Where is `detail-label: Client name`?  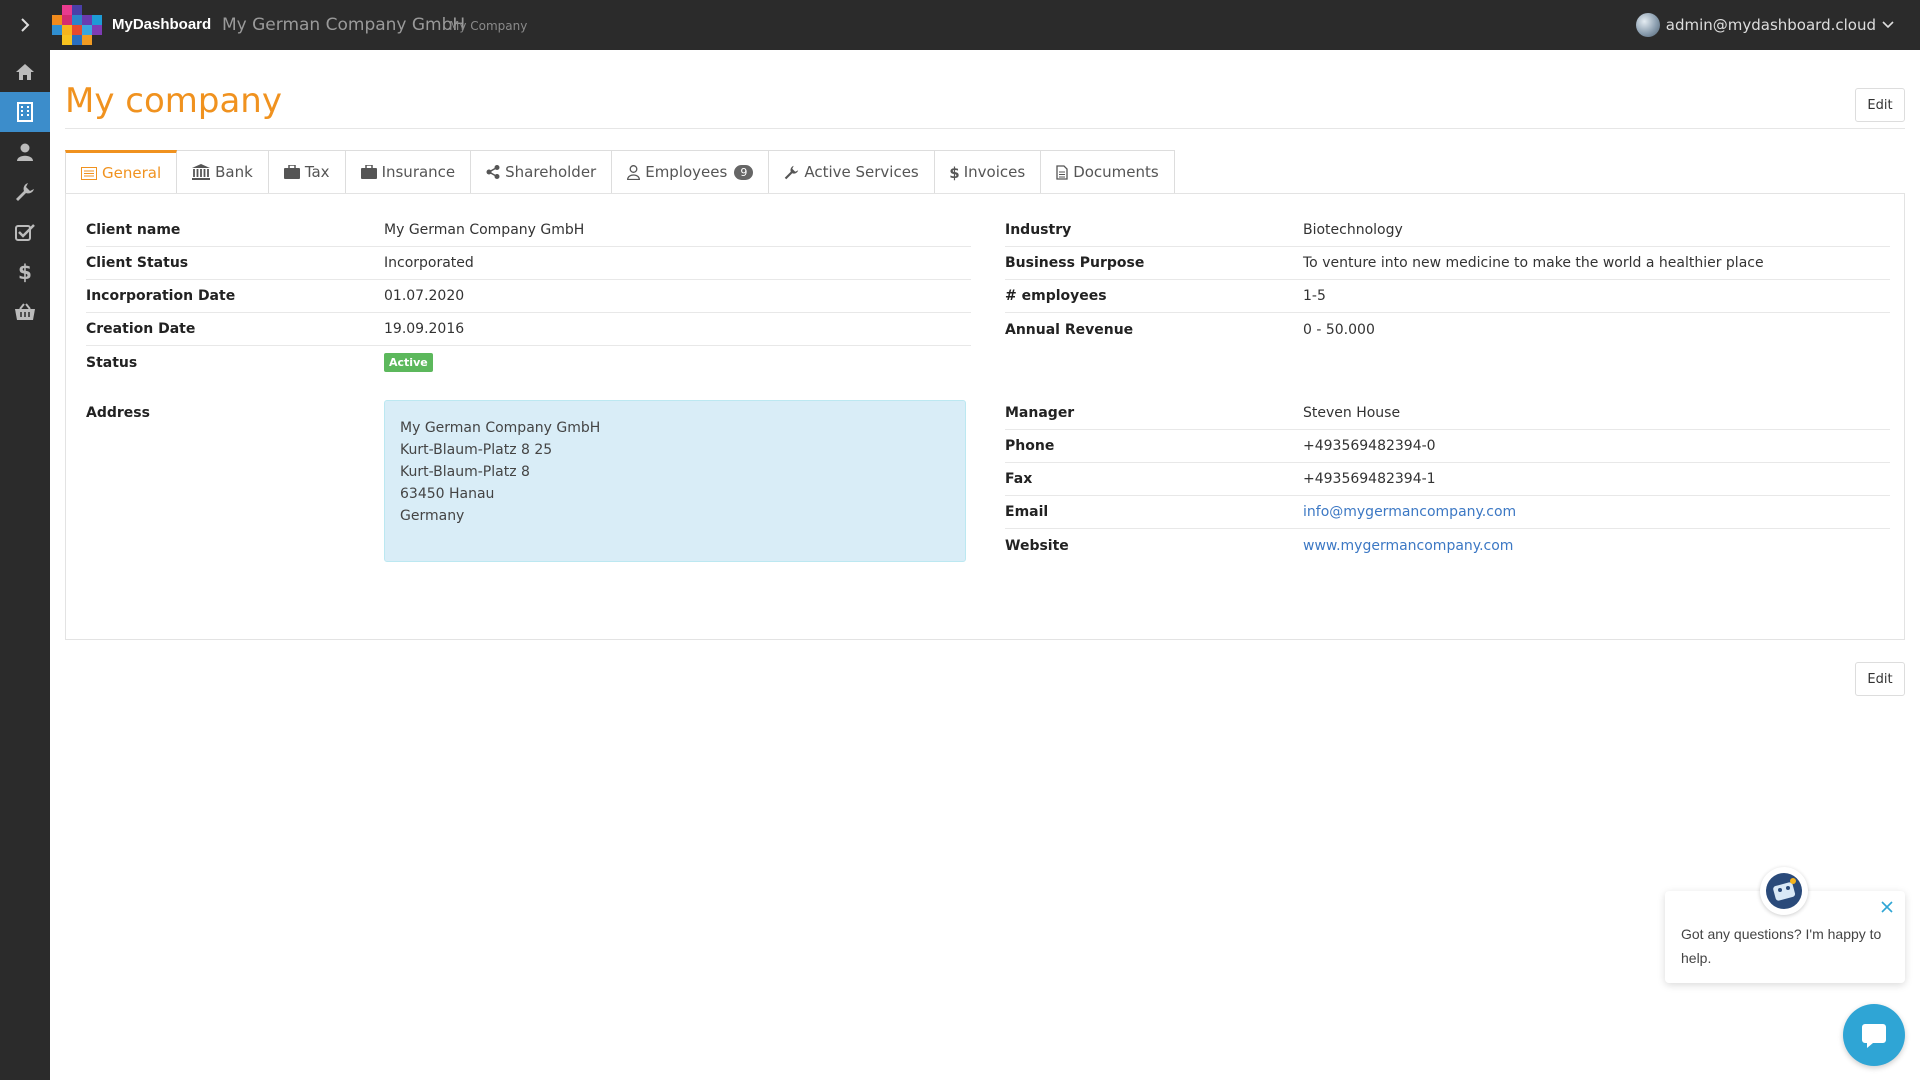 detail-label: Client name is located at coordinates (133, 230).